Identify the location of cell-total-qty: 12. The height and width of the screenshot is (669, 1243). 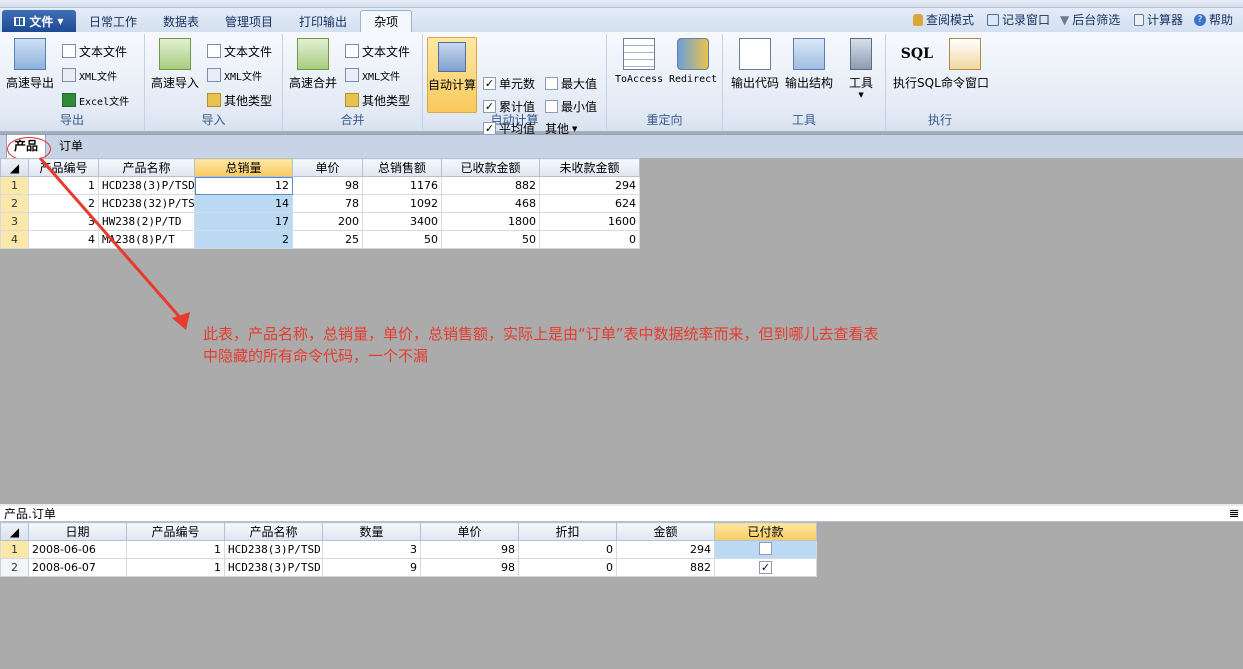
(243, 185).